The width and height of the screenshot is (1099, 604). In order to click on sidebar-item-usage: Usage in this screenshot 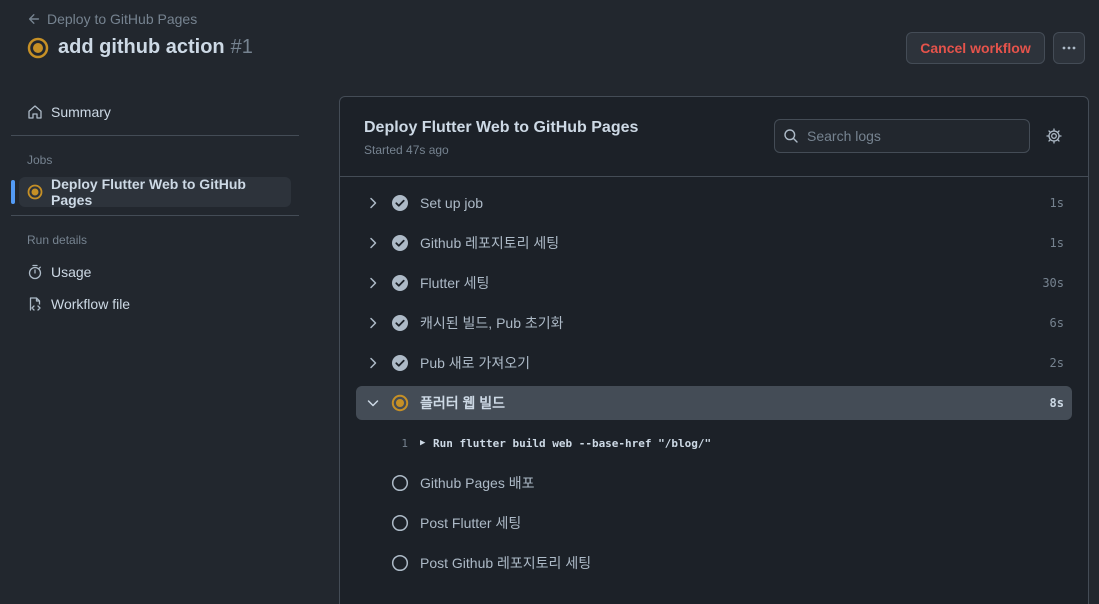, I will do `click(59, 272)`.